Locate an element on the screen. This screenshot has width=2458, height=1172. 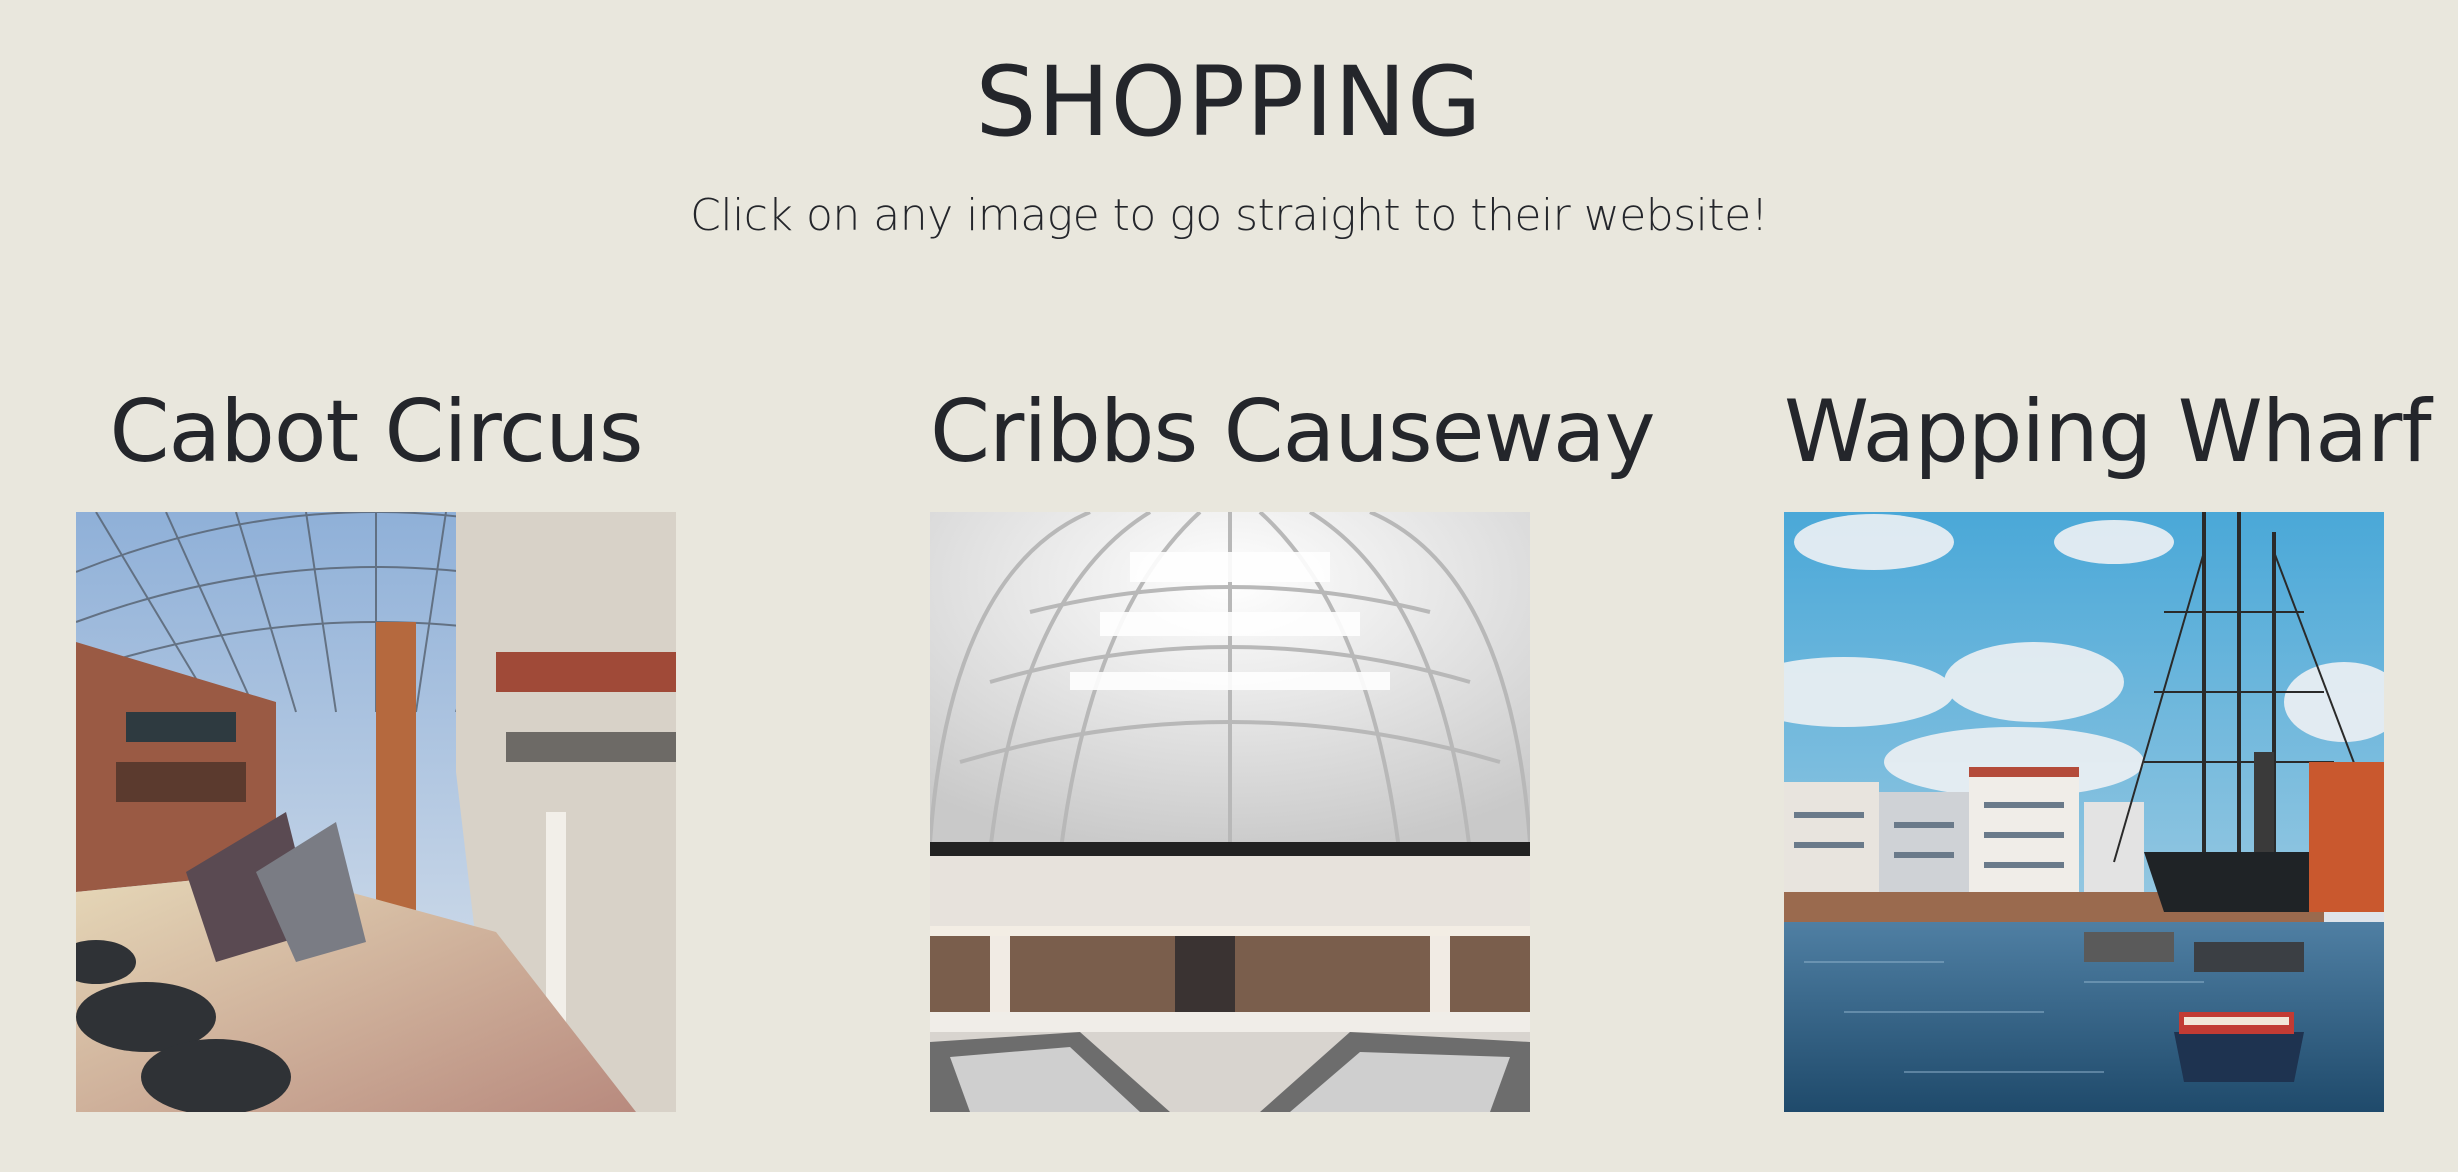
cabot-circus-image-link is located at coordinates (376, 812).